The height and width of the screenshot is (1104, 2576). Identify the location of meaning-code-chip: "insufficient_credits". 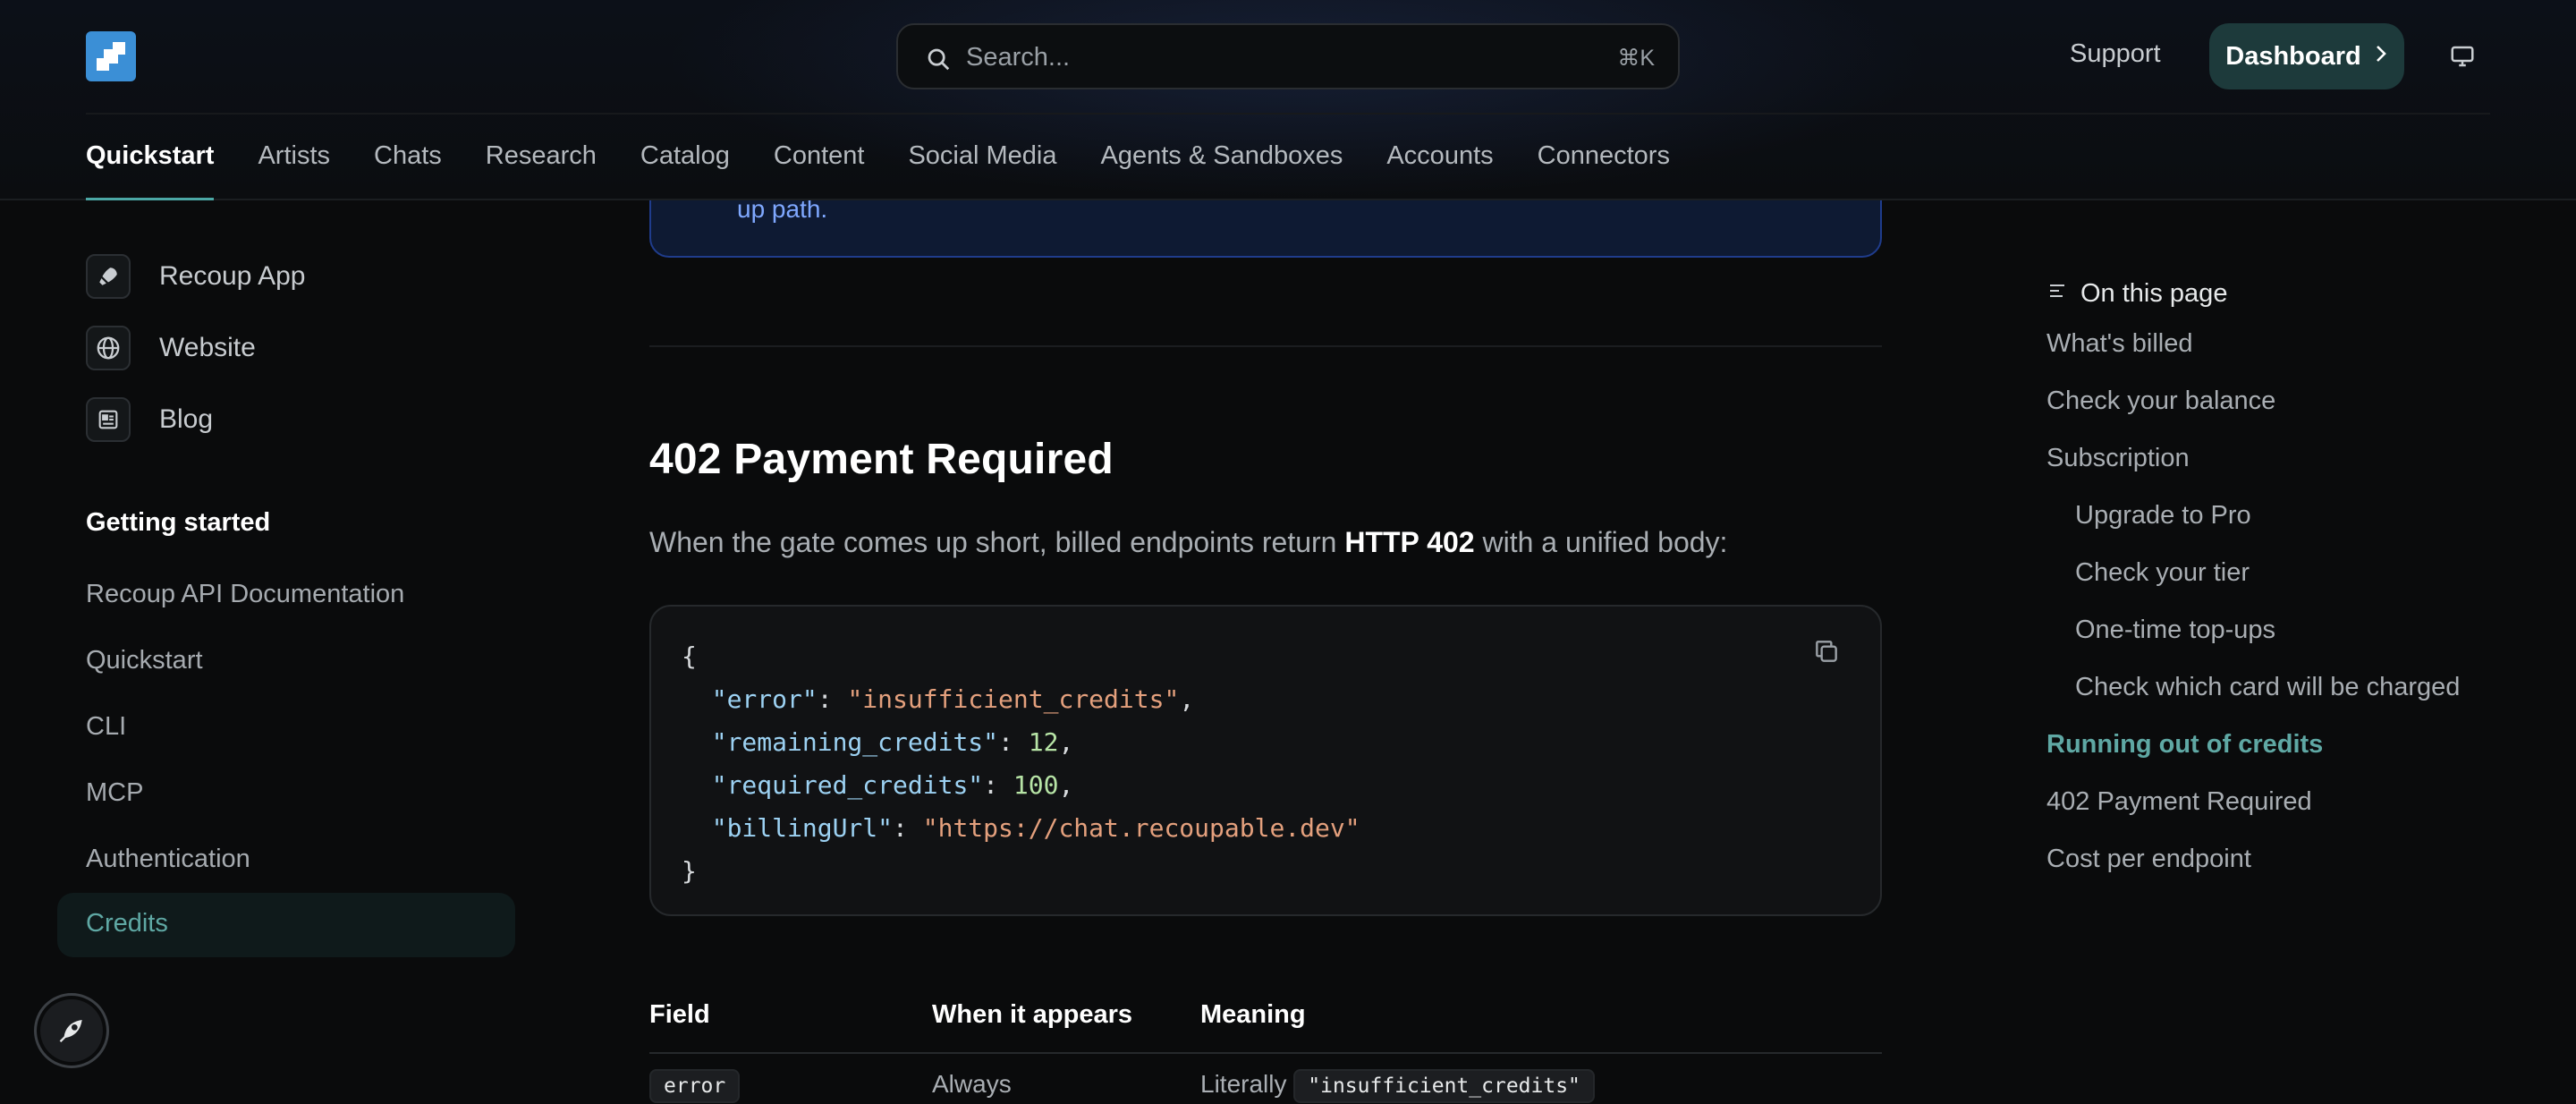
(1444, 1086).